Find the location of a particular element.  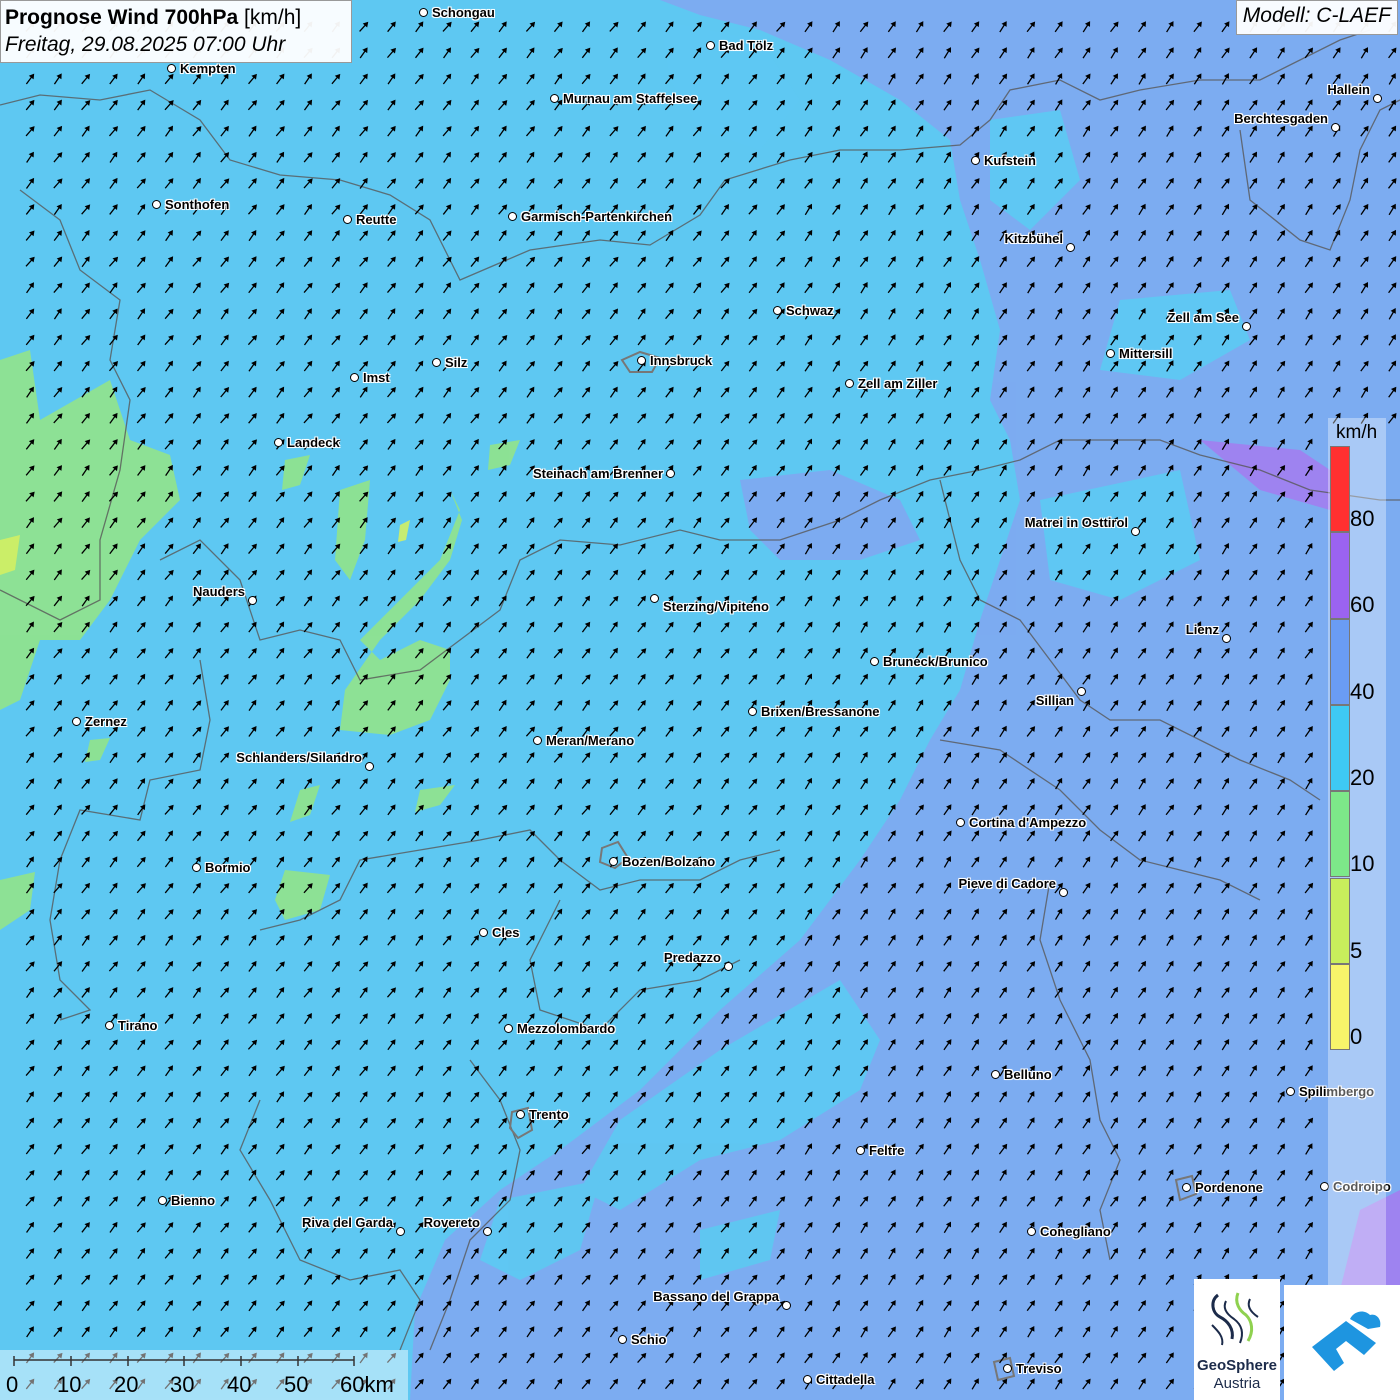

city-label: Kufstein is located at coordinates (1010, 160).